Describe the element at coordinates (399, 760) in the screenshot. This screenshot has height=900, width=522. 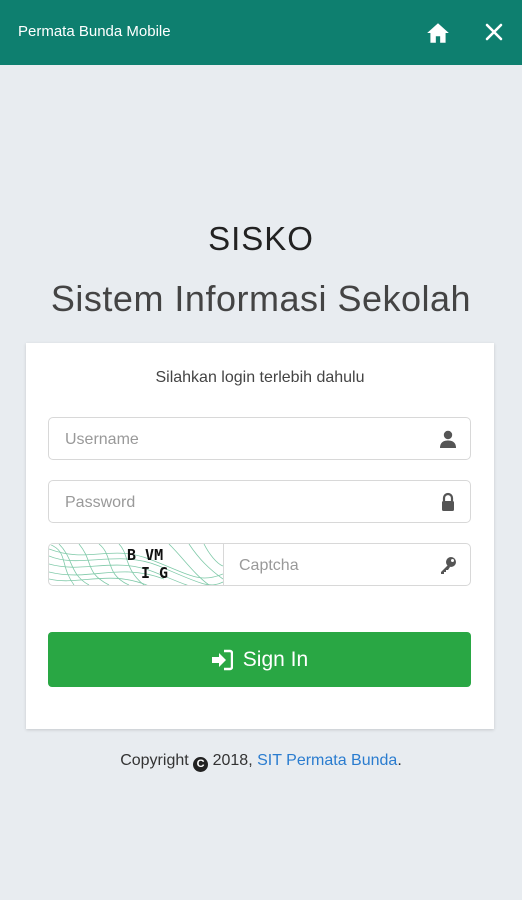
I see `footer-suffix: .` at that location.